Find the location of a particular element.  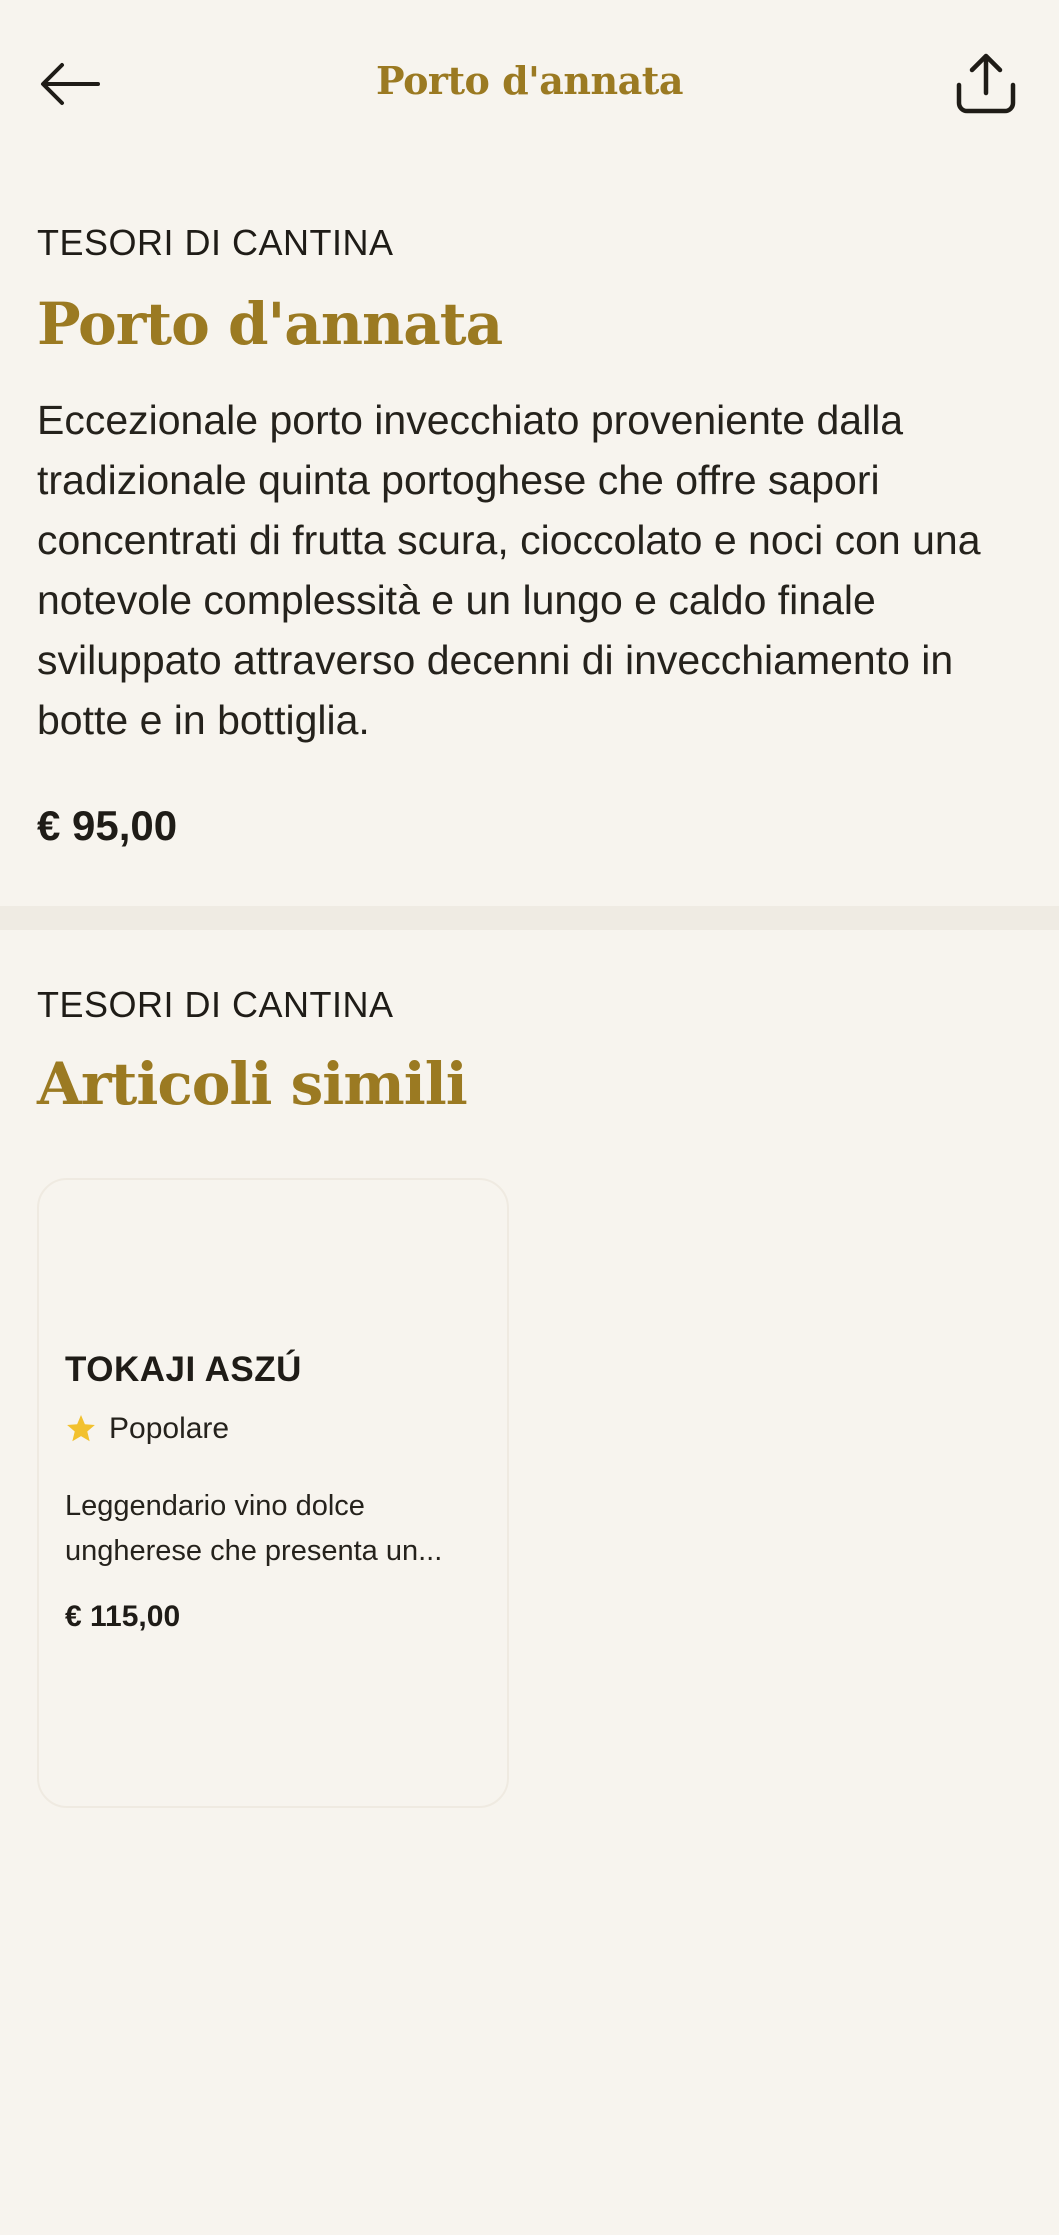

share-icon is located at coordinates (986, 83).